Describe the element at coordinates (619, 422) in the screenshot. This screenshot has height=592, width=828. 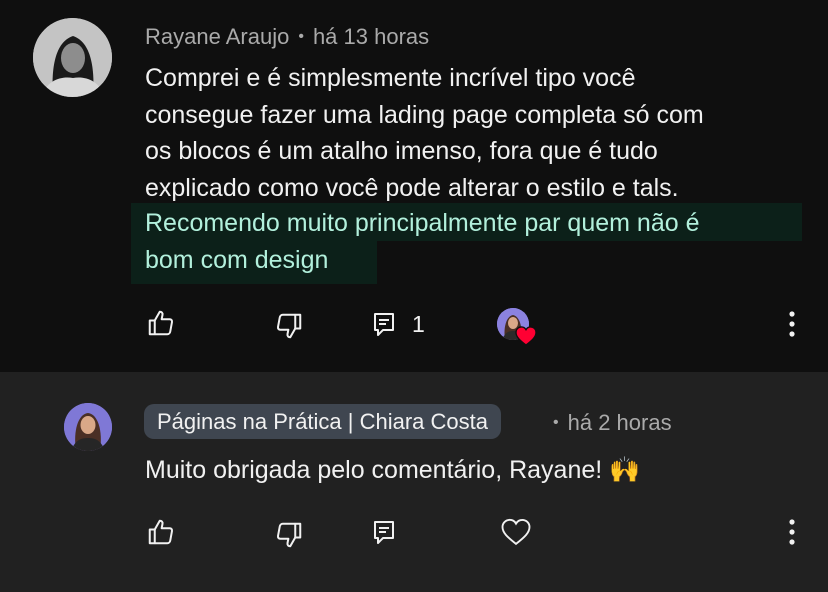
I see `comment-time: há 2 horas` at that location.